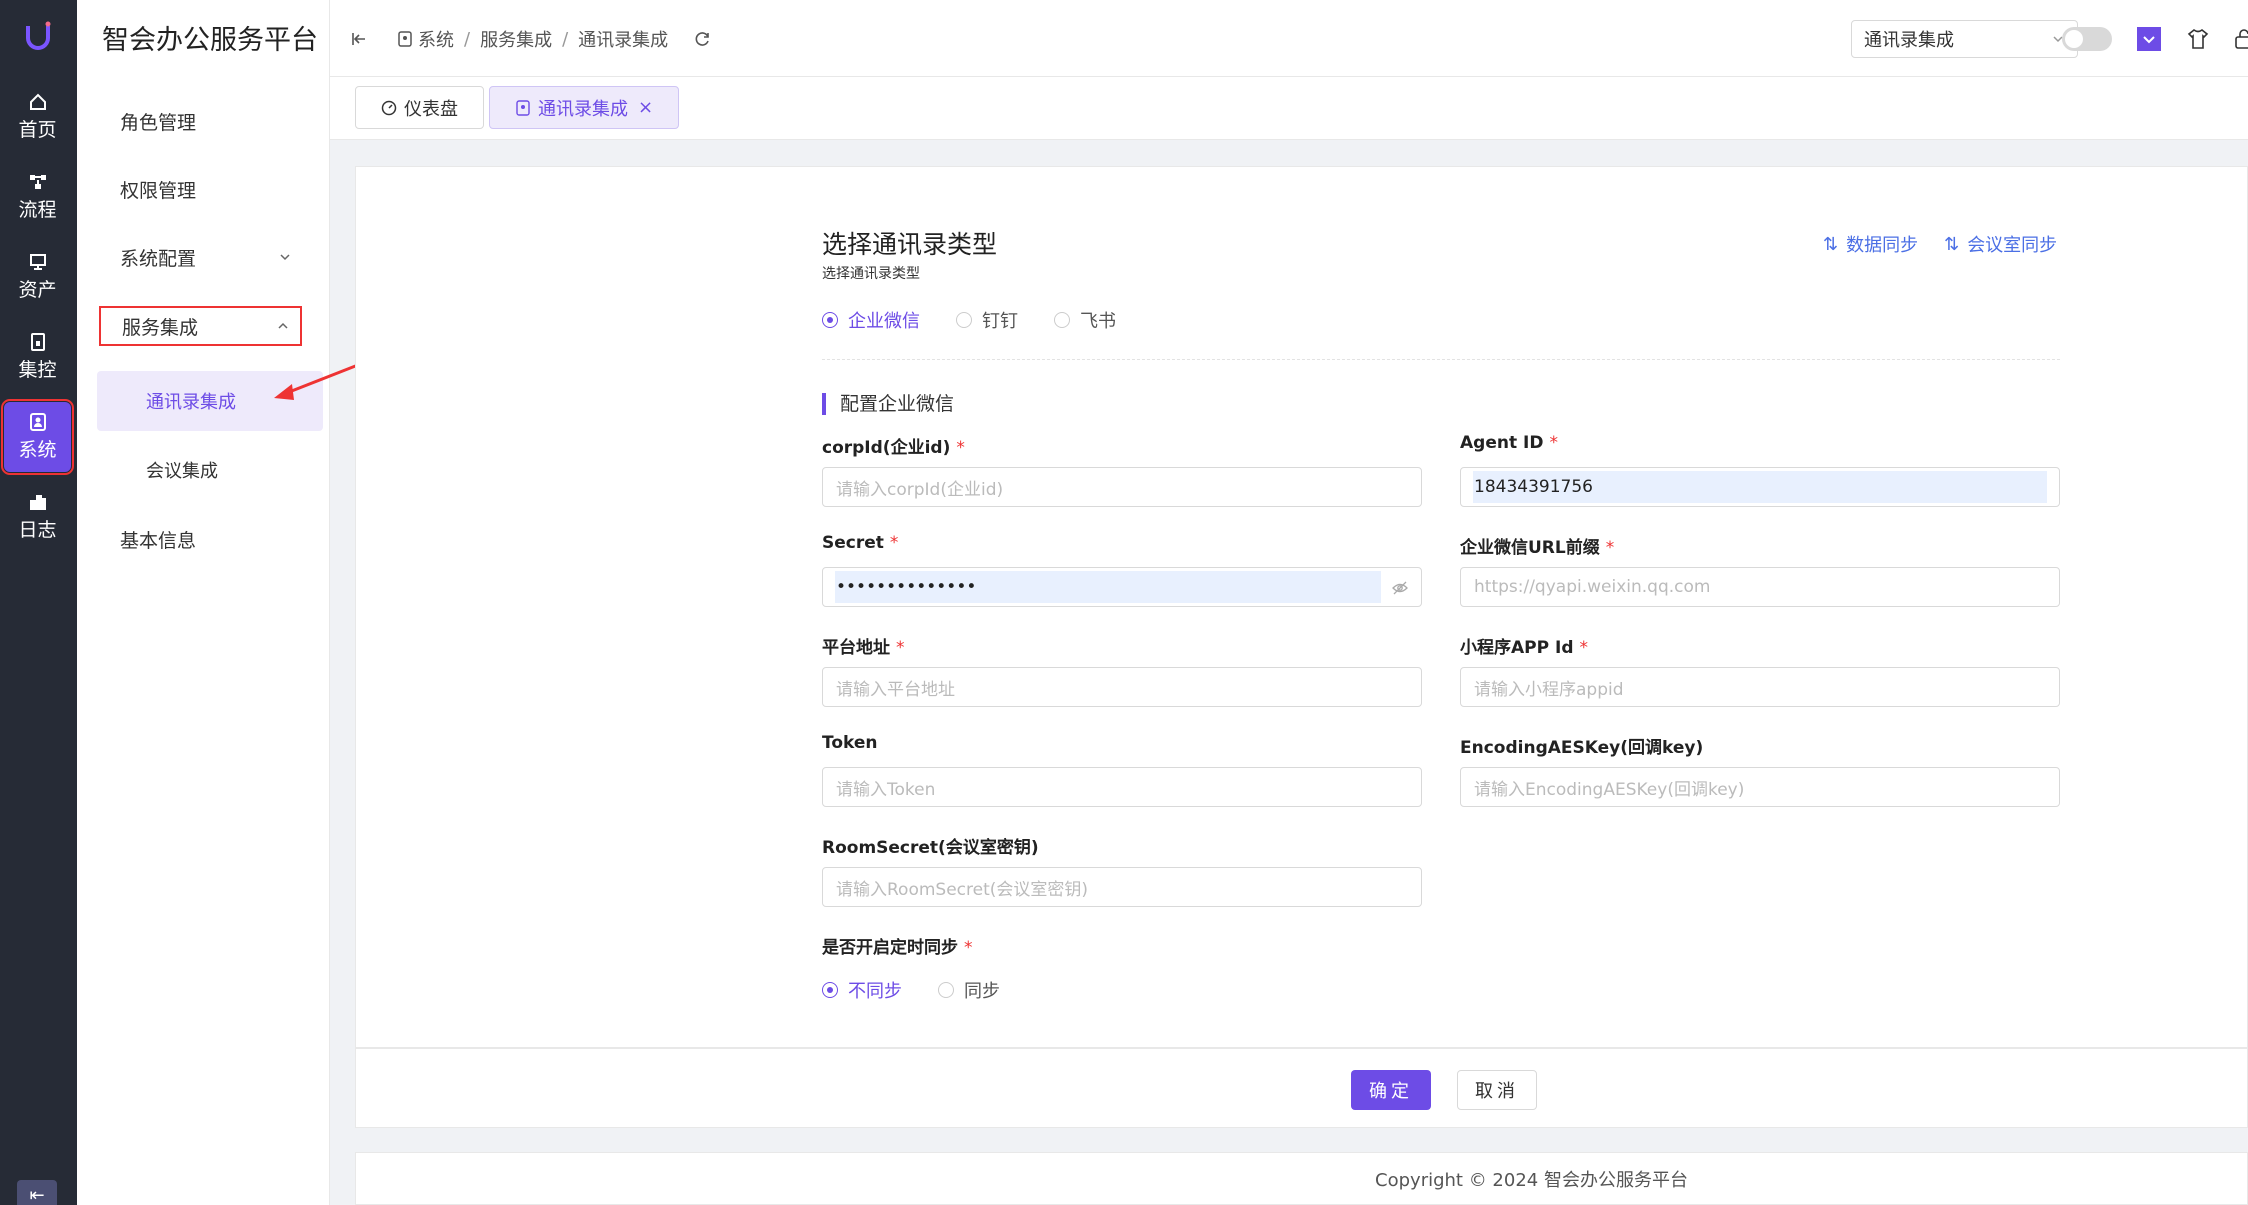 This screenshot has height=1205, width=2248. Describe the element at coordinates (37, 101) in the screenshot. I see `home-icon` at that location.